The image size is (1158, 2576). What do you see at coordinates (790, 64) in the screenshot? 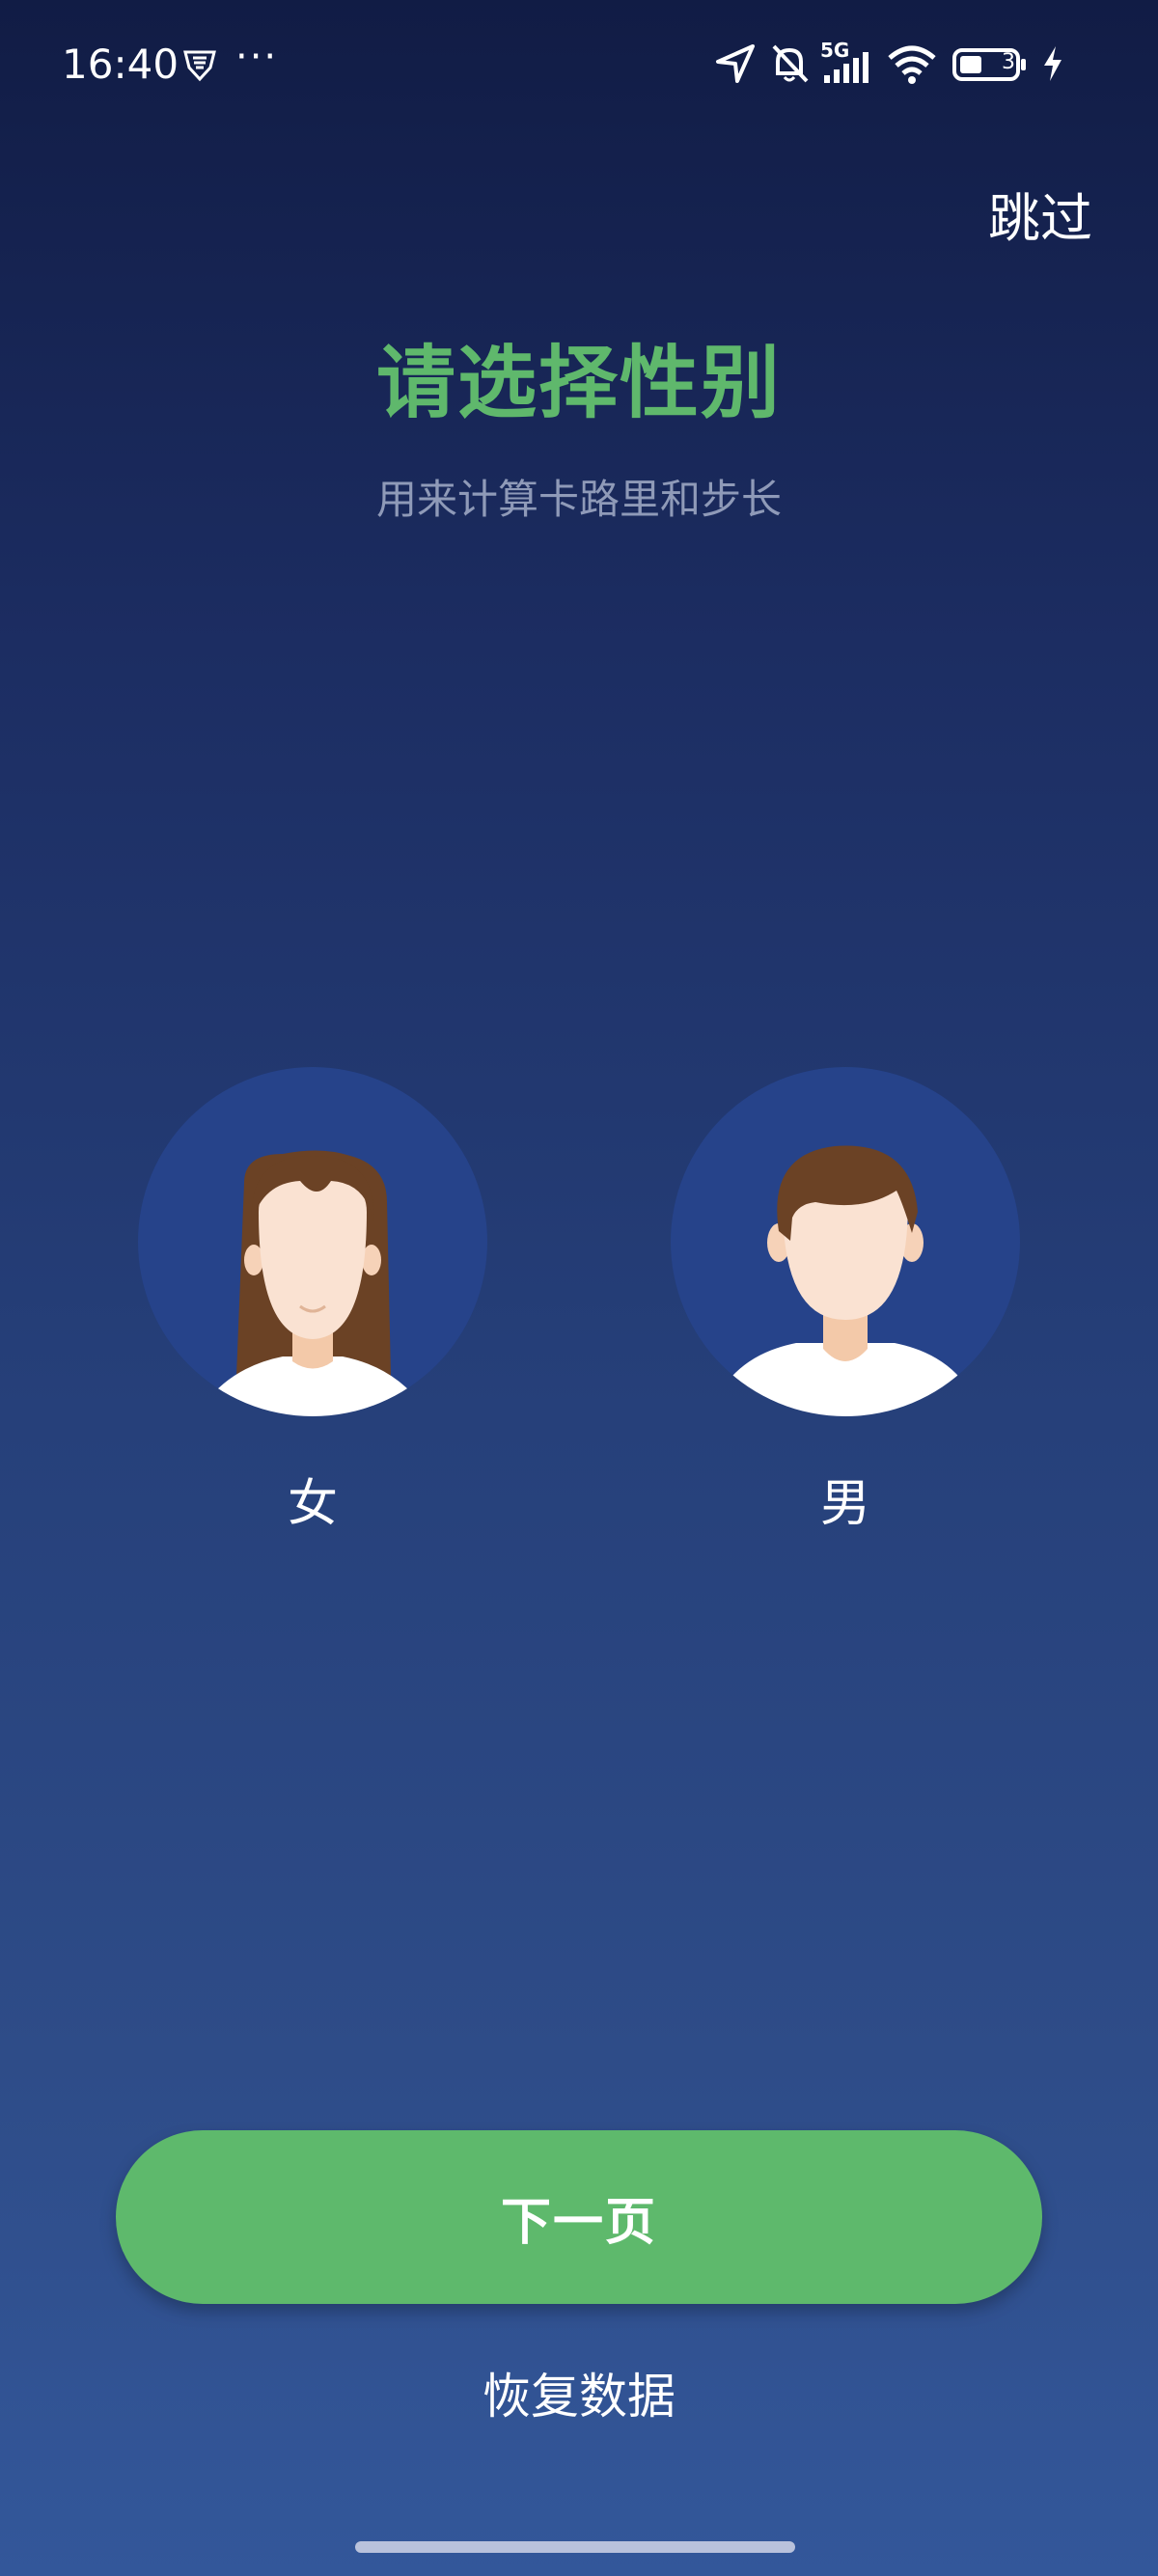
I see `bell-off-icon` at bounding box center [790, 64].